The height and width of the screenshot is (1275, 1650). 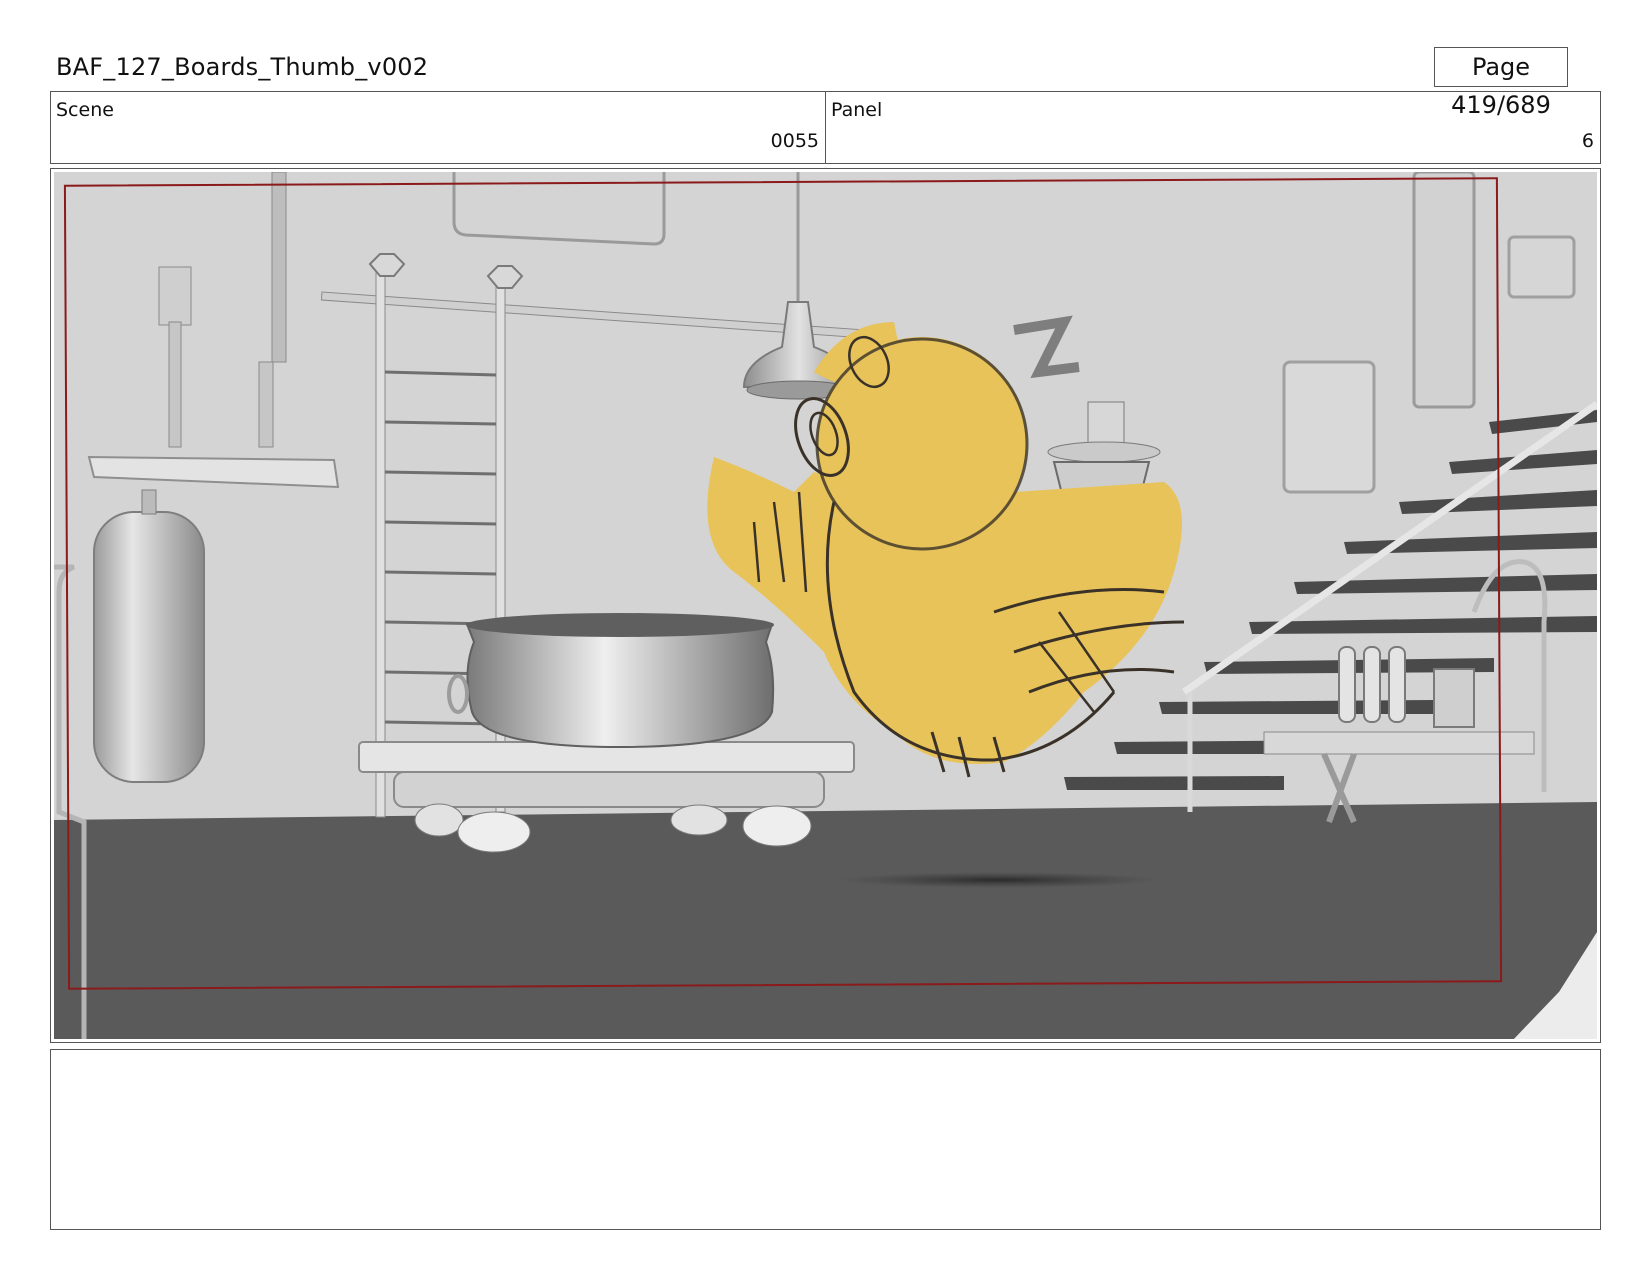 I want to click on bust-hat, so click(x=1106, y=425).